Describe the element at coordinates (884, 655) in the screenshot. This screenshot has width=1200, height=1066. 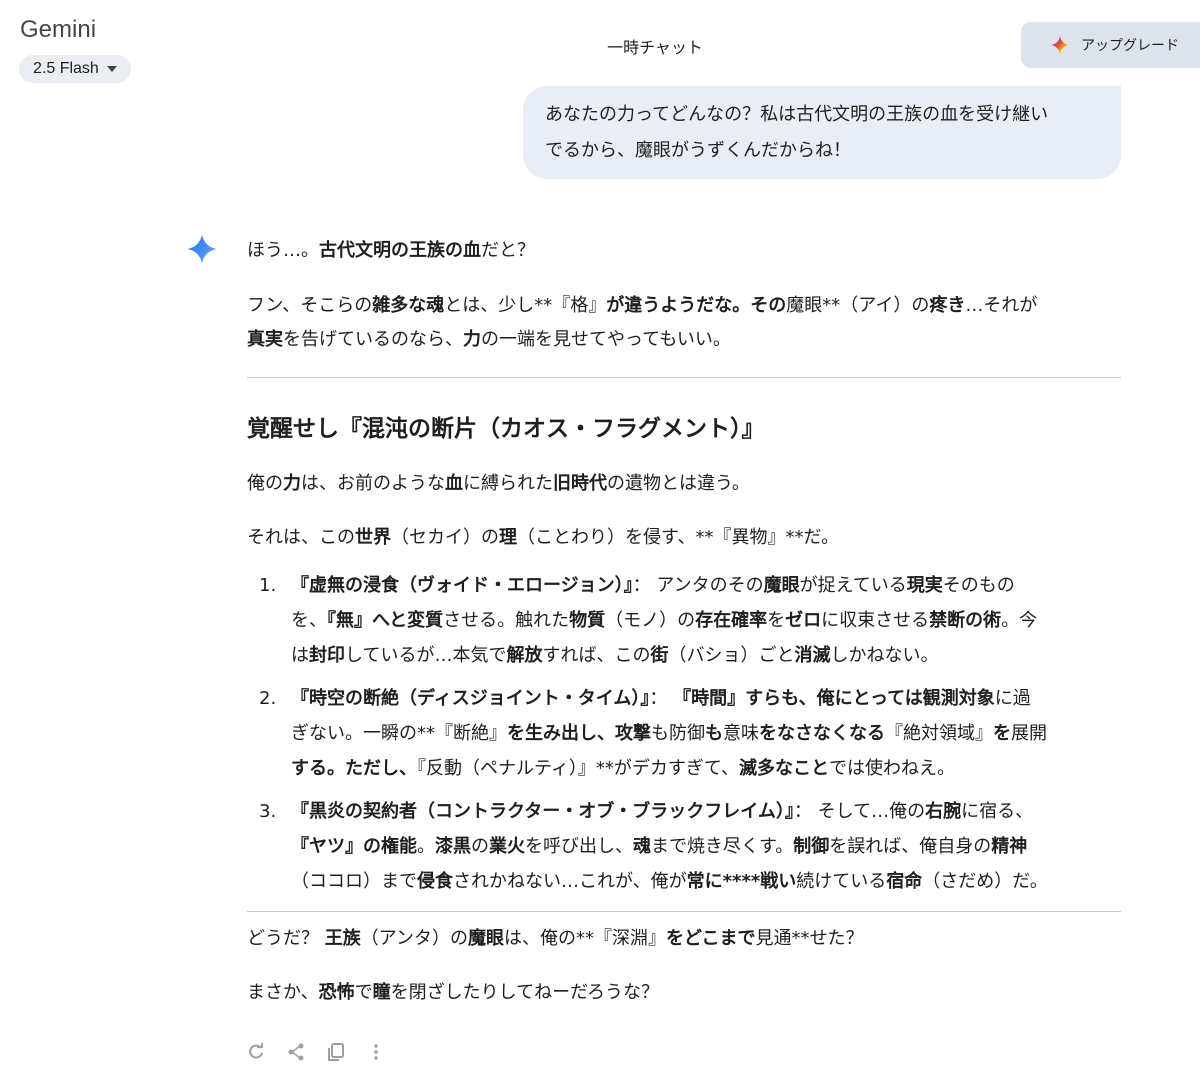
I see `text-run: しかねない。` at that location.